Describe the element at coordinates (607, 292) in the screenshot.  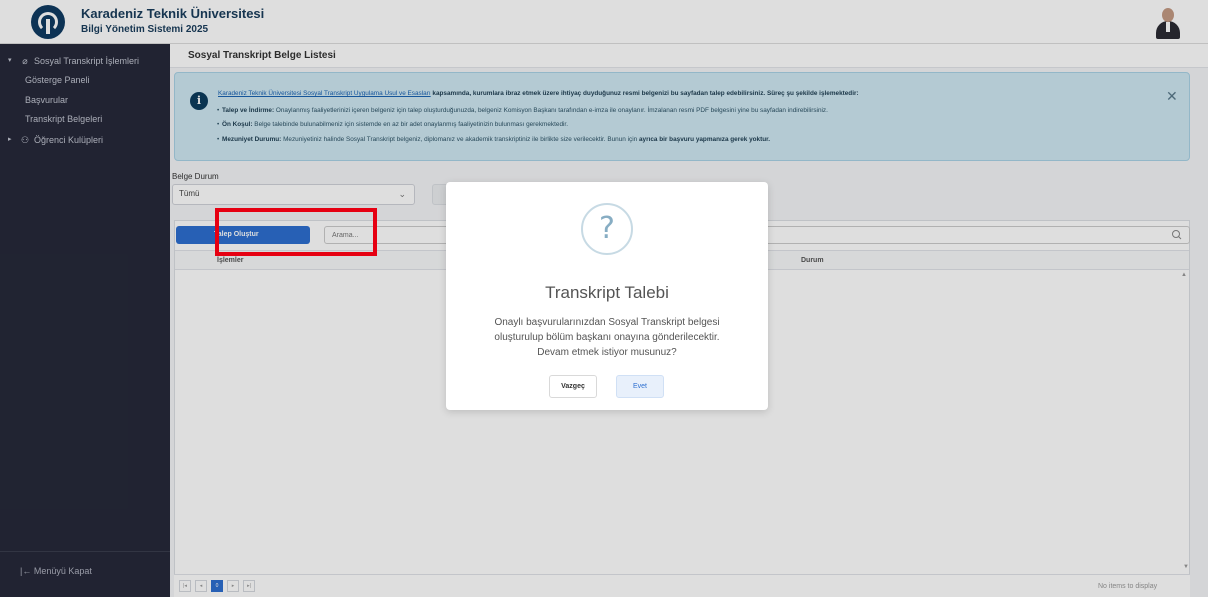
I see `dialog-title: Transkript Talebi` at that location.